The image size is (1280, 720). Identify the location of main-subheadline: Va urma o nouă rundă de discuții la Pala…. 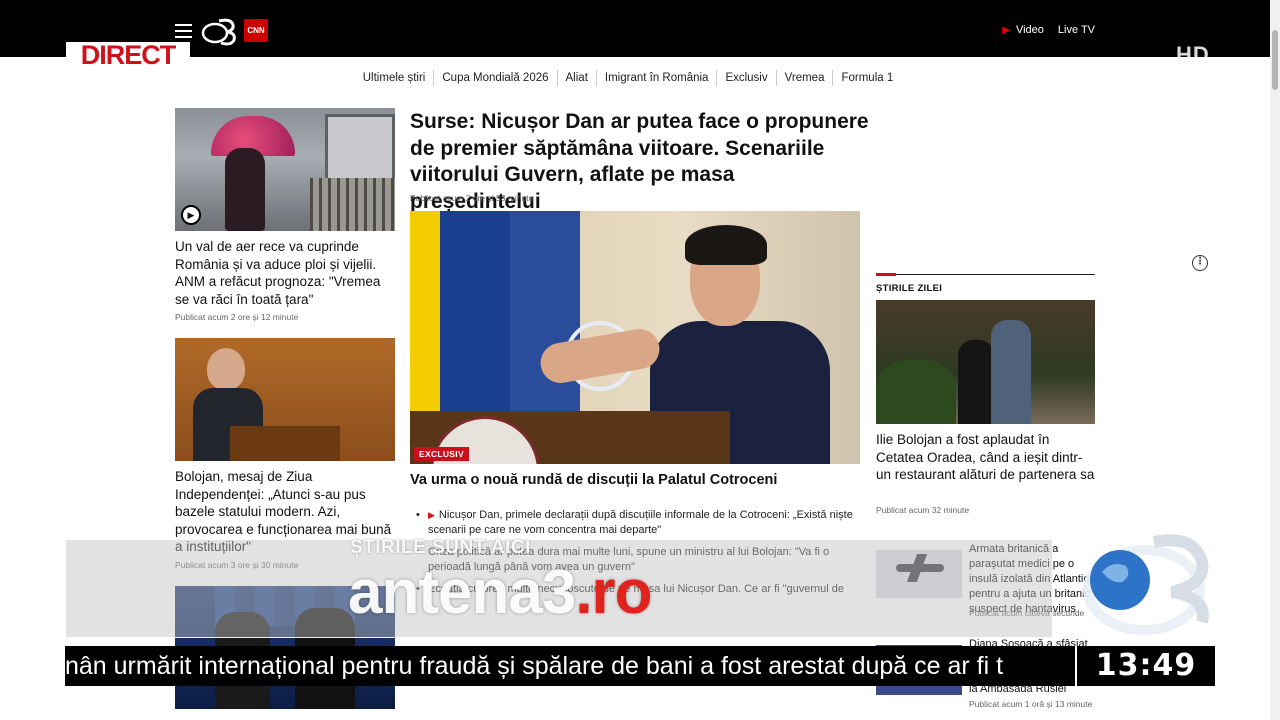
(593, 480).